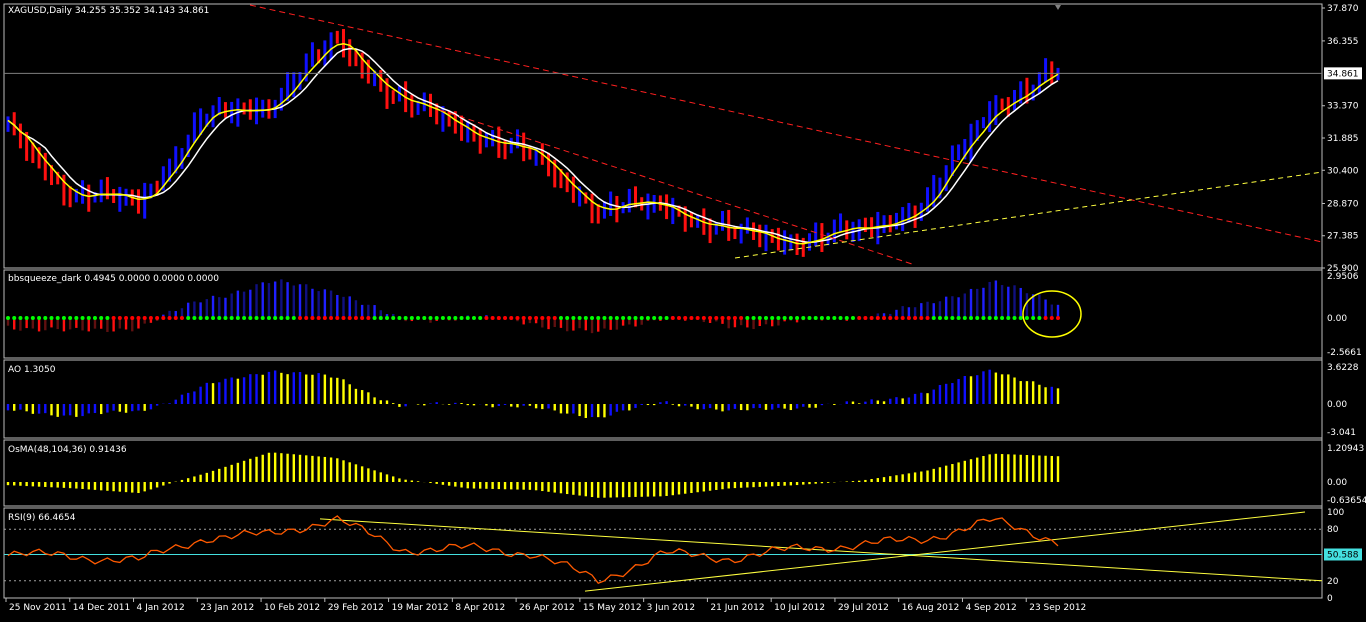  I want to click on x-axis-label: 10 Feb 2012, so click(292, 608).